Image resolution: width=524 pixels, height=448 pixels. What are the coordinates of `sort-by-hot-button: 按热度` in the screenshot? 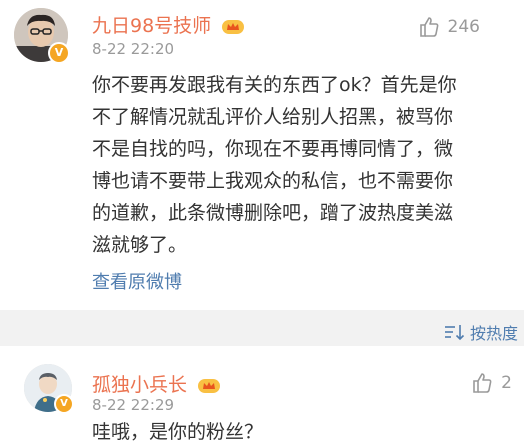 It's located at (481, 332).